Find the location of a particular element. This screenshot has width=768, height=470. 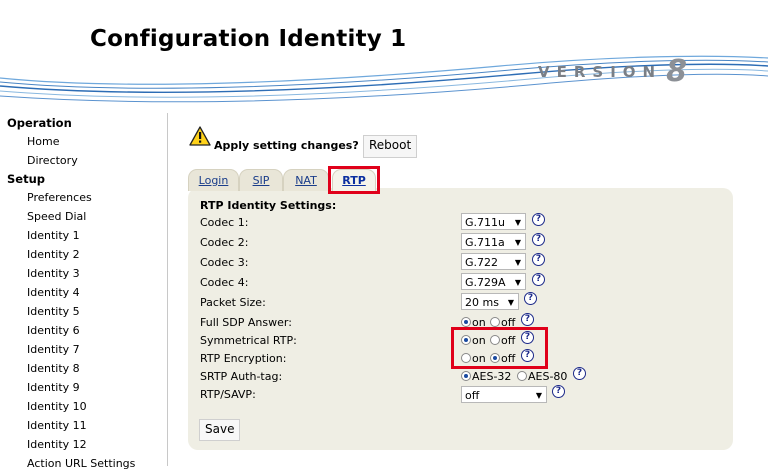

srtp-auth-tag-label: SRTP Auth-tag: is located at coordinates (241, 376).